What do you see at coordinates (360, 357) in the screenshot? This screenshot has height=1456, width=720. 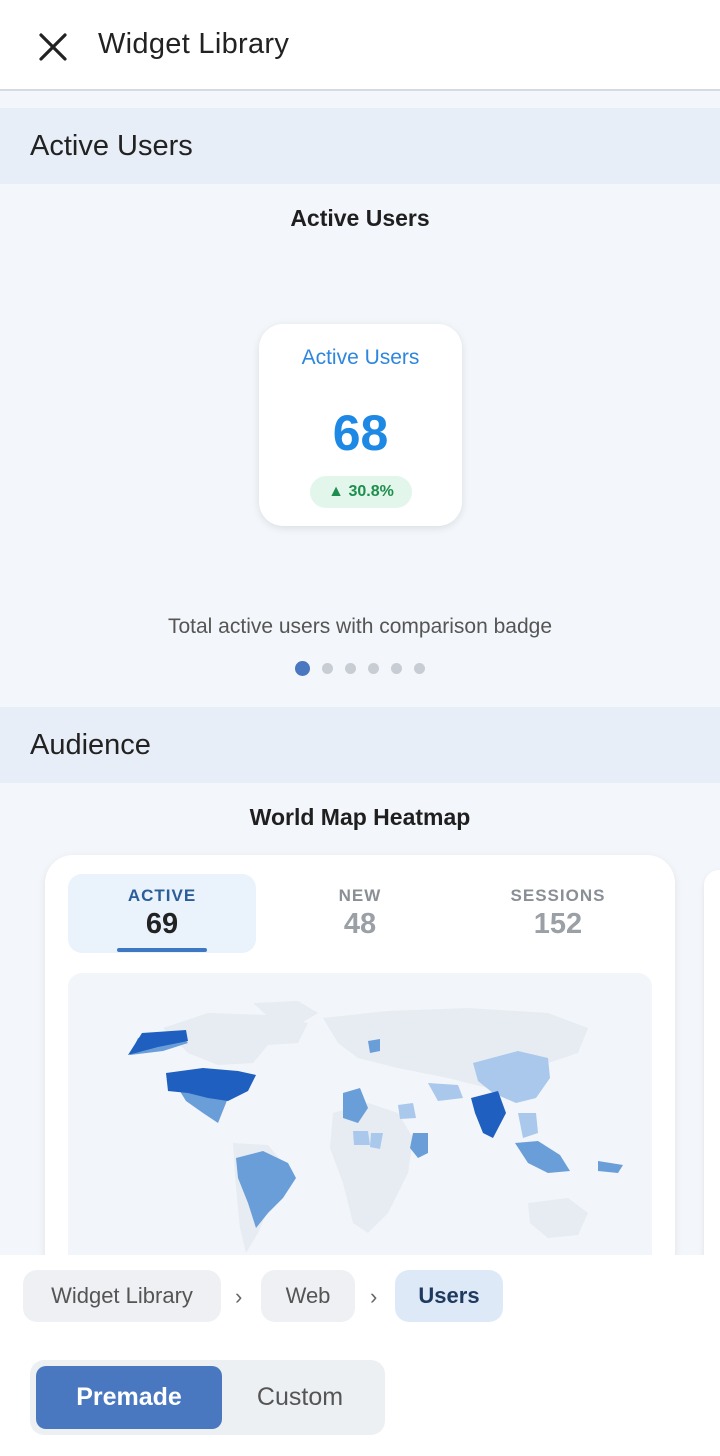 I see `card-label: Active Users` at bounding box center [360, 357].